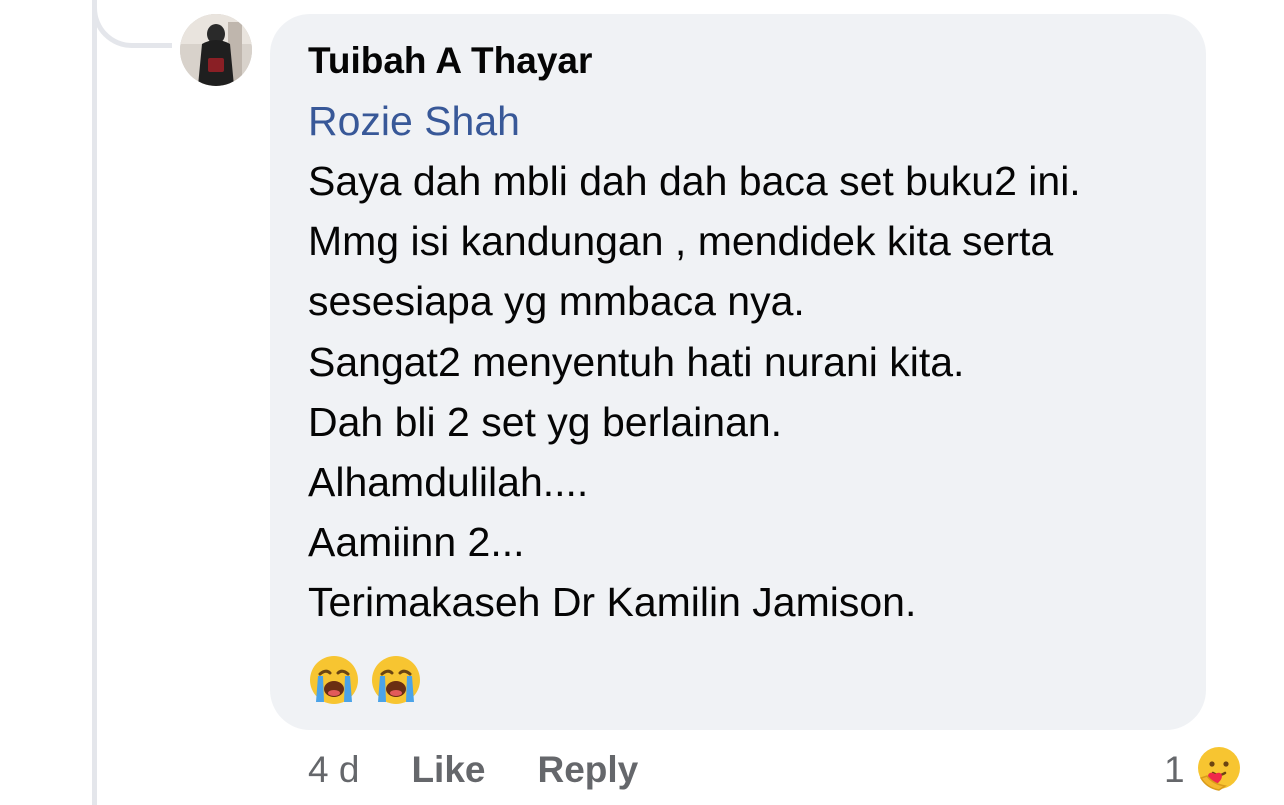 The height and width of the screenshot is (805, 1284). Describe the element at coordinates (556, 301) in the screenshot. I see `comment-line: sesesiapa yg mmbaca nya.` at that location.